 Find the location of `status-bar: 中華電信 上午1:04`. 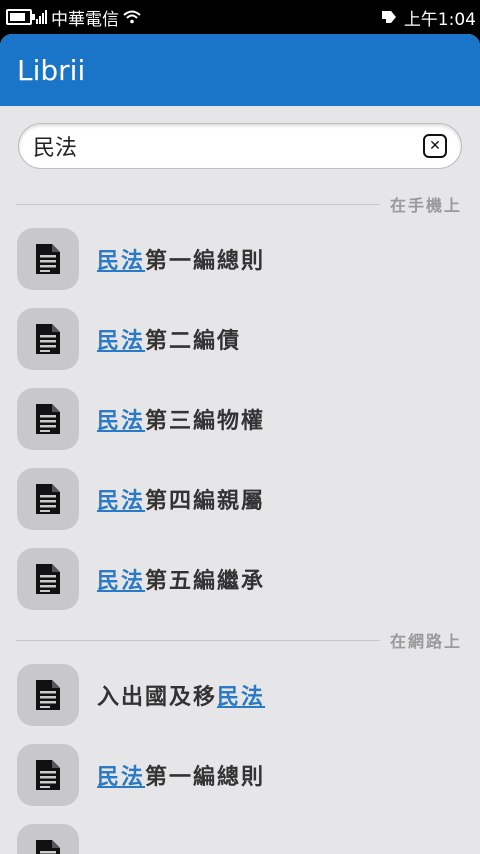

status-bar: 中華電信 上午1:04 is located at coordinates (240, 17).